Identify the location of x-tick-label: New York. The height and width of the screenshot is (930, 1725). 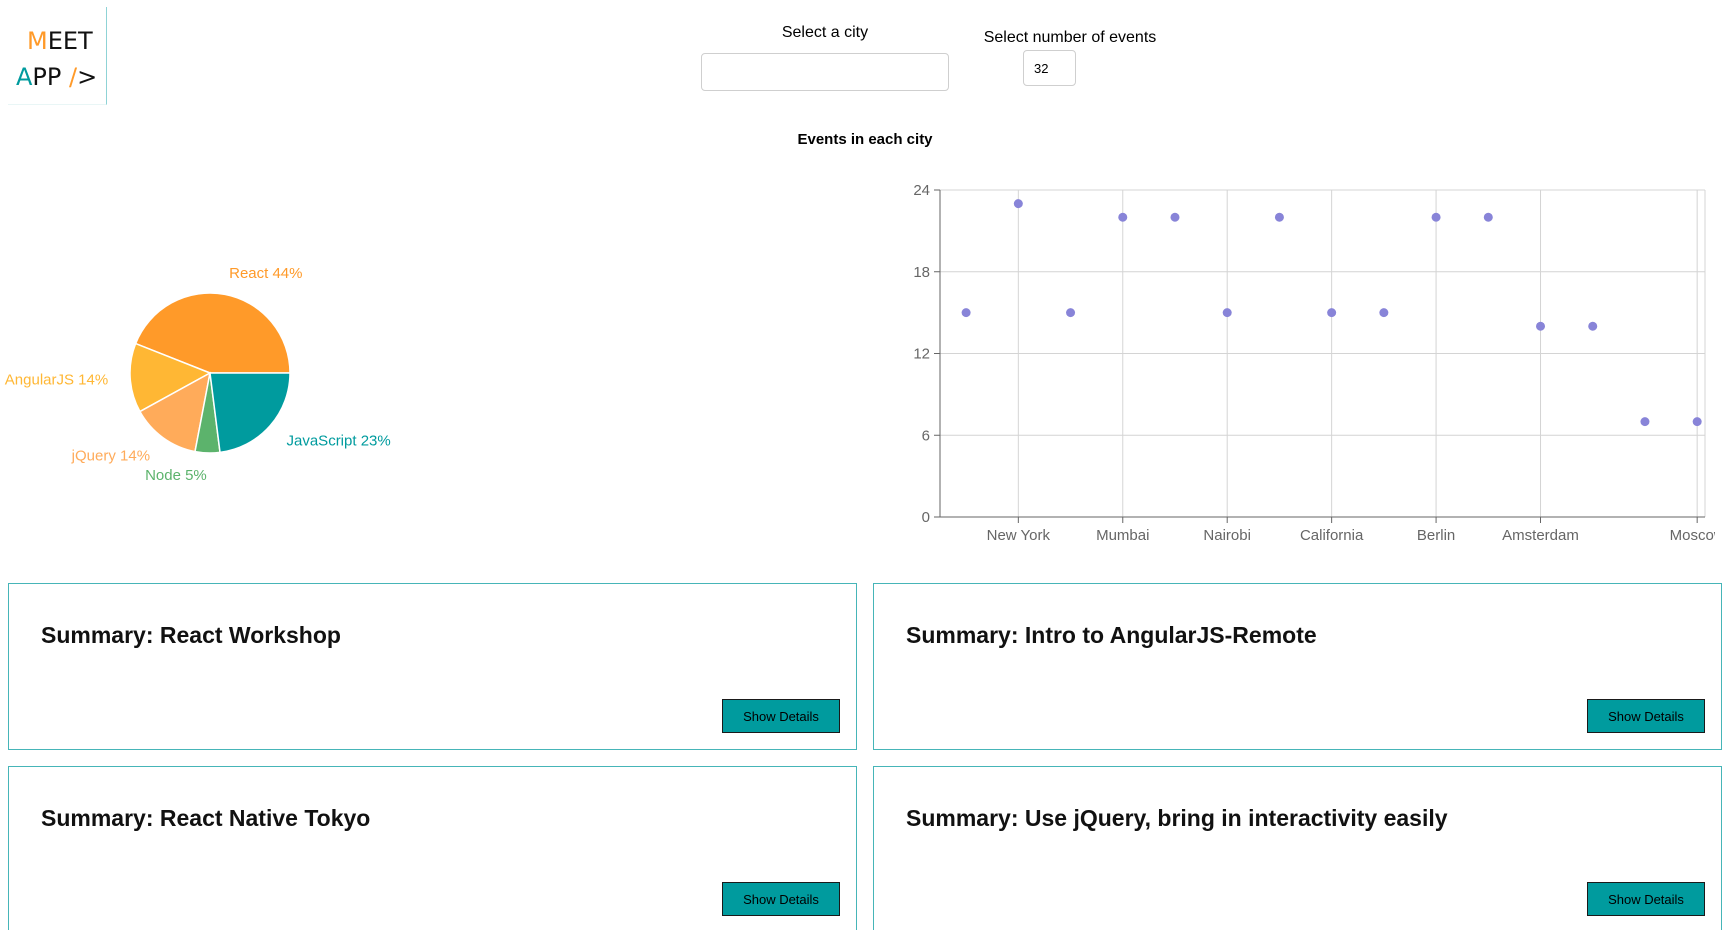
(1019, 535).